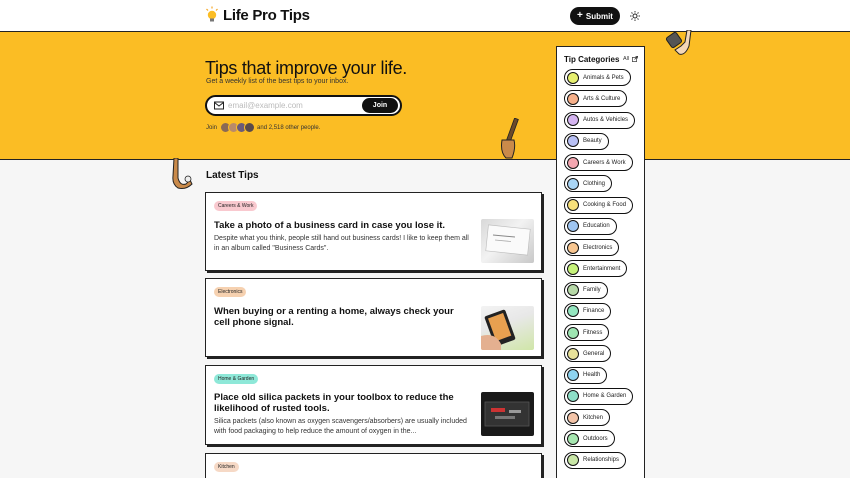 Image resolution: width=850 pixels, height=478 pixels. I want to click on category-chip: Outdoors, so click(589, 439).